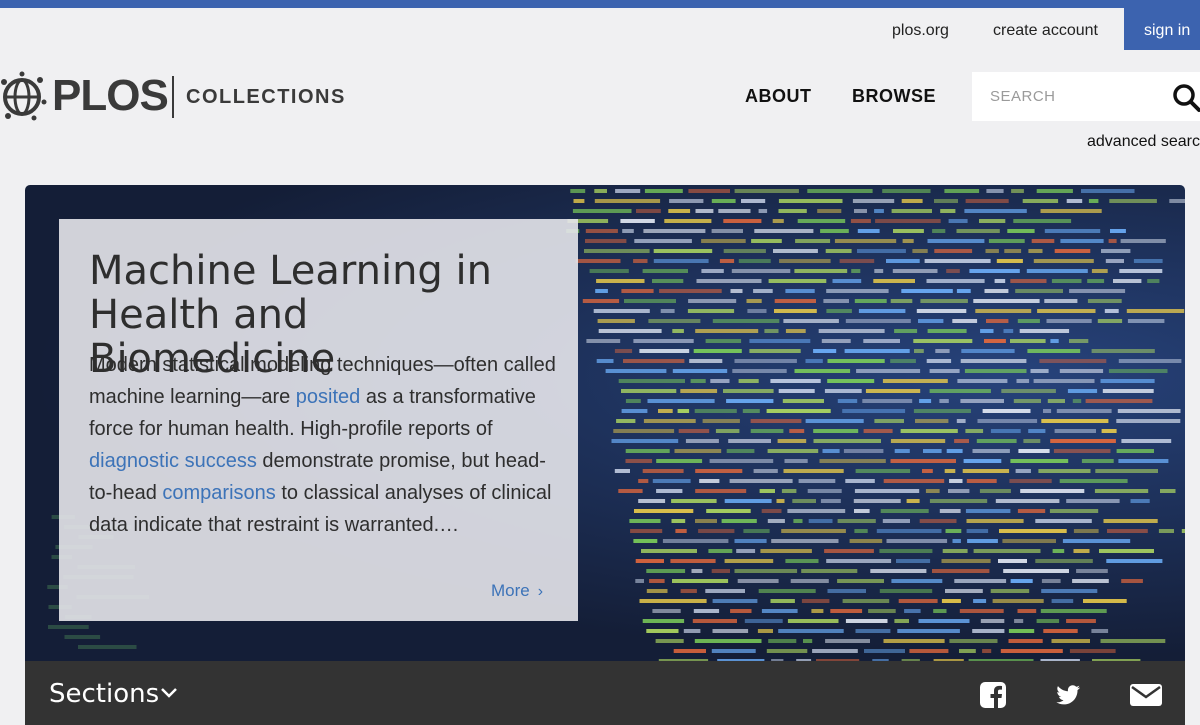 The image size is (1200, 725). Describe the element at coordinates (1045, 31) in the screenshot. I see `create-account-link: create account` at that location.